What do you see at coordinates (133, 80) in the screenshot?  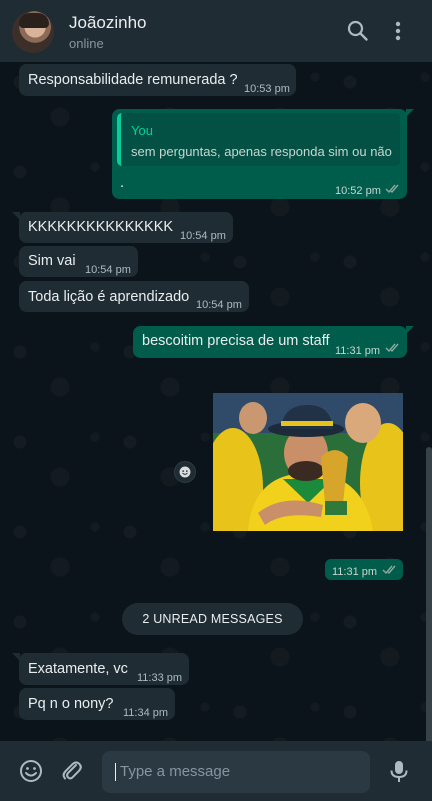 I see `message-text: Responsabilidade remunerada ?` at bounding box center [133, 80].